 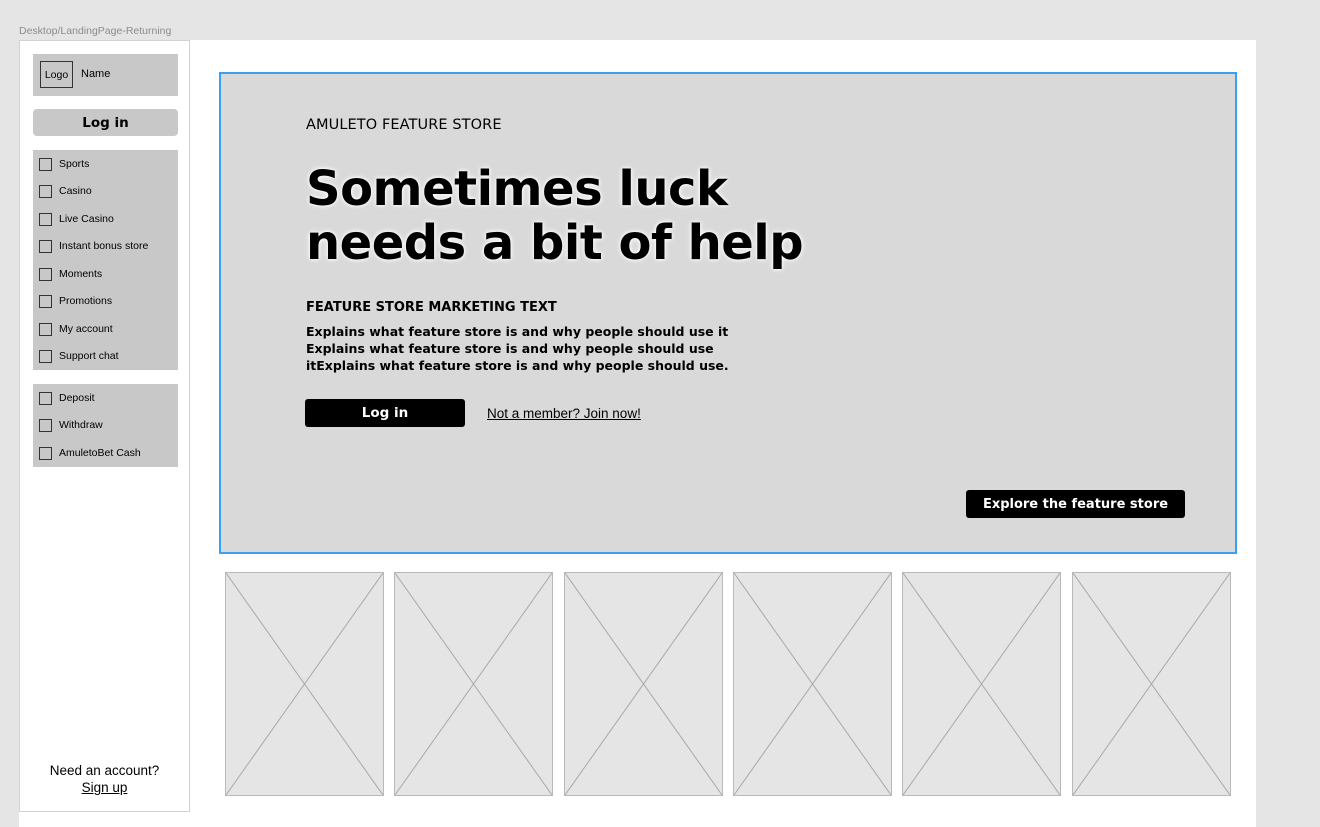 I want to click on promotions-icon, so click(x=45, y=301).